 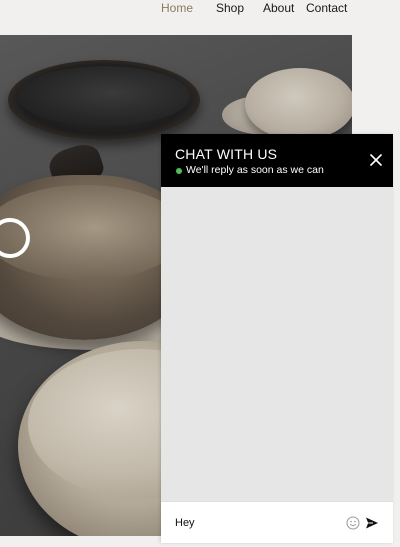 I want to click on chat-message-input, so click(x=255, y=523).